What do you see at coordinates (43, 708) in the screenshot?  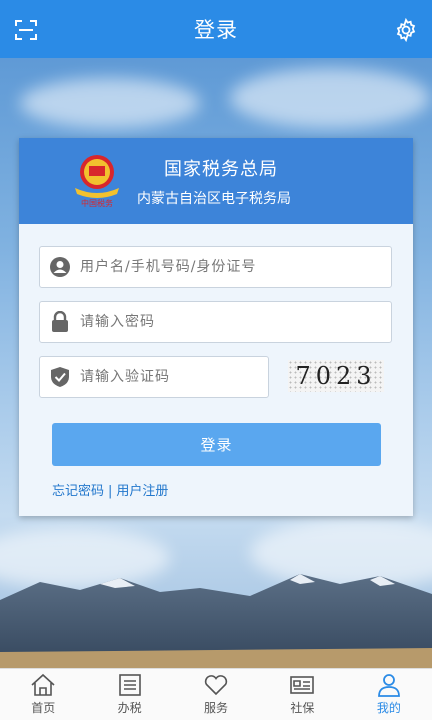 I see `tab-label-home: 首页` at bounding box center [43, 708].